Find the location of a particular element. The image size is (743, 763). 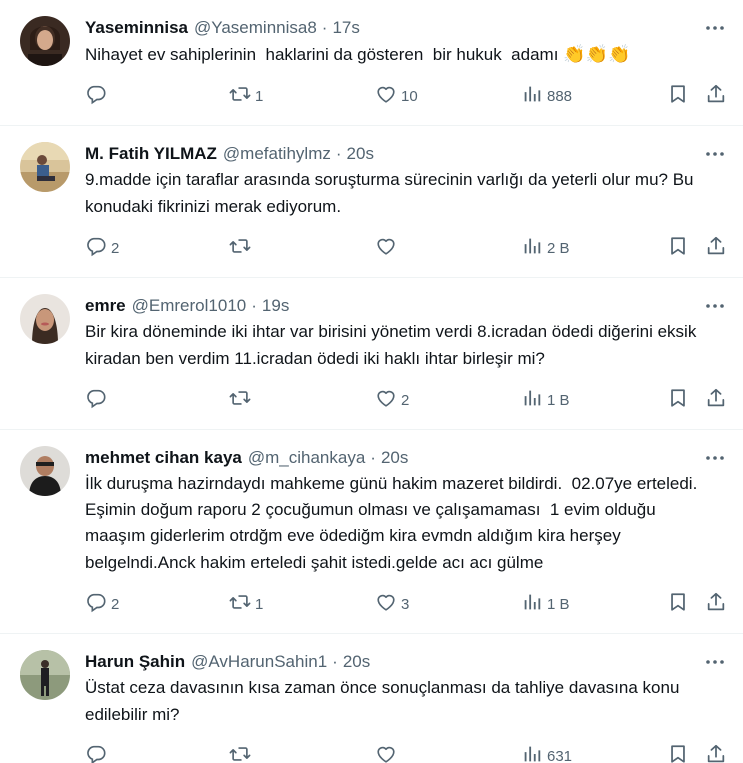

timestamp: 17s is located at coordinates (345, 28).